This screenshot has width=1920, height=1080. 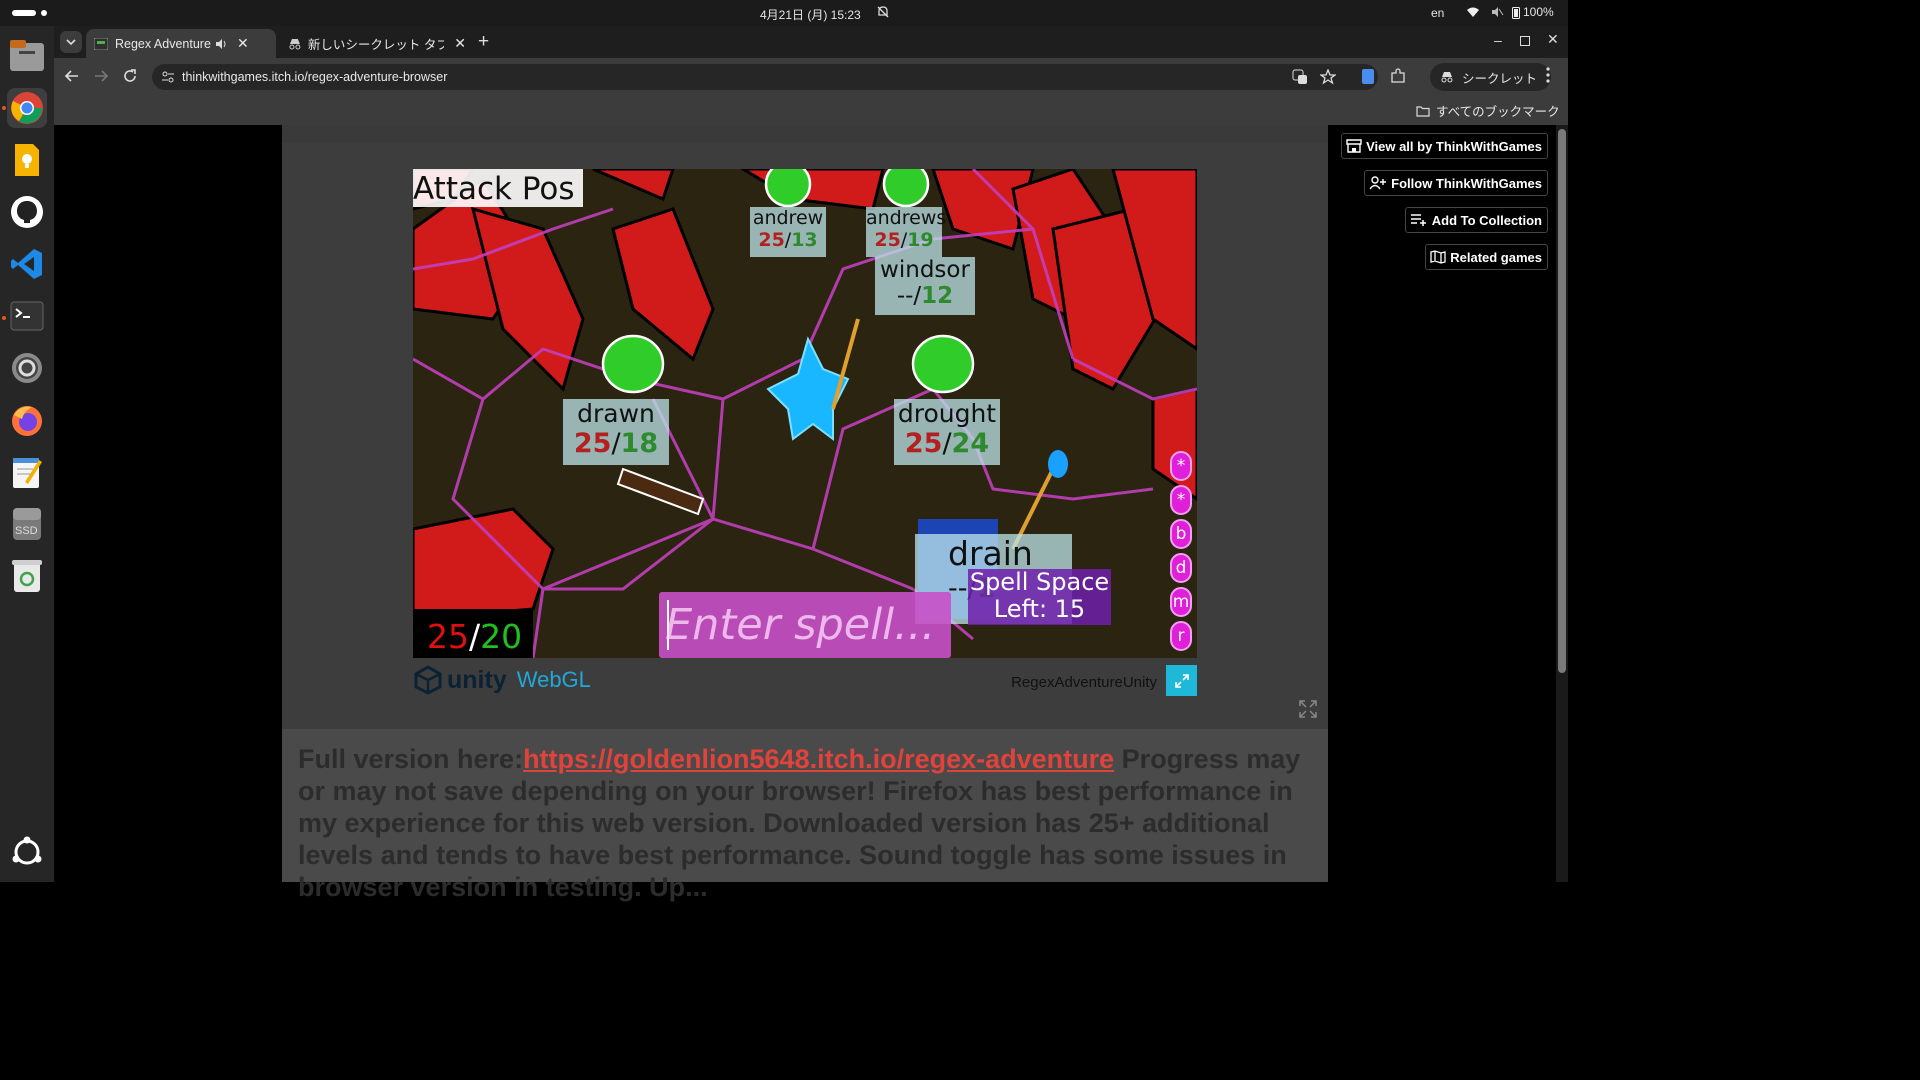 I want to click on clock: 4月21日 (月) 15:23, so click(x=810, y=14).